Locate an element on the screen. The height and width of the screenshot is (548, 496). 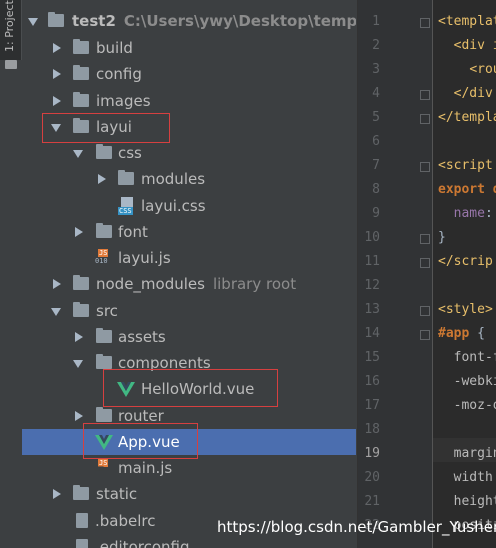
tree-item-modules: modules is located at coordinates (189, 179).